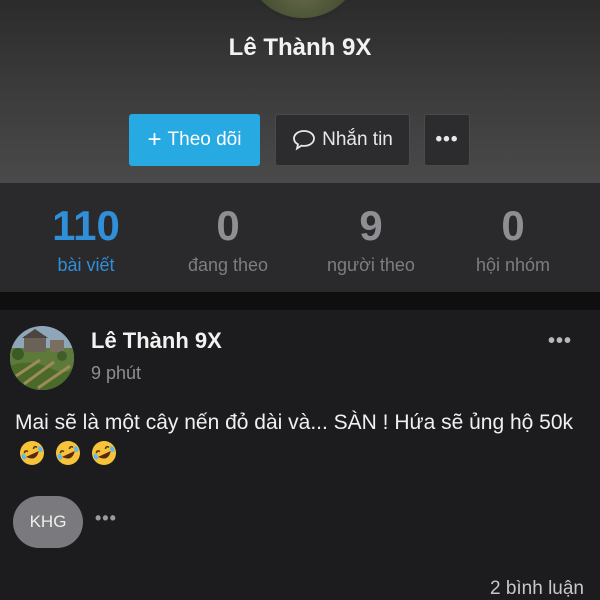  I want to click on stat-followers: 9 người theo, so click(371, 238).